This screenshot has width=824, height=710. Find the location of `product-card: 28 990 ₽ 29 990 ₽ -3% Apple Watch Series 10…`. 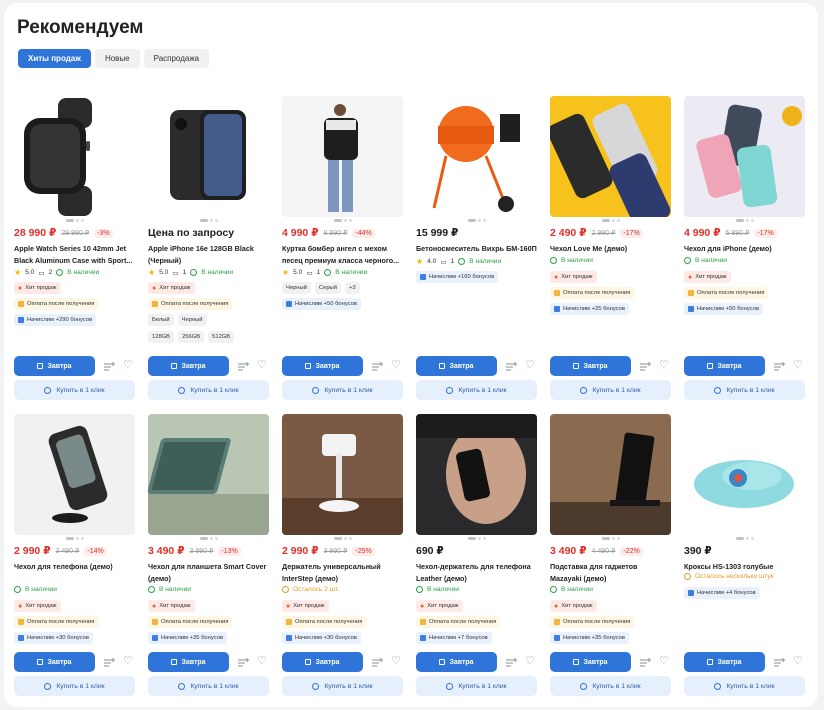

product-card: 28 990 ₽ 29 990 ₽ -3% Apple Watch Series 10… is located at coordinates (74, 248).